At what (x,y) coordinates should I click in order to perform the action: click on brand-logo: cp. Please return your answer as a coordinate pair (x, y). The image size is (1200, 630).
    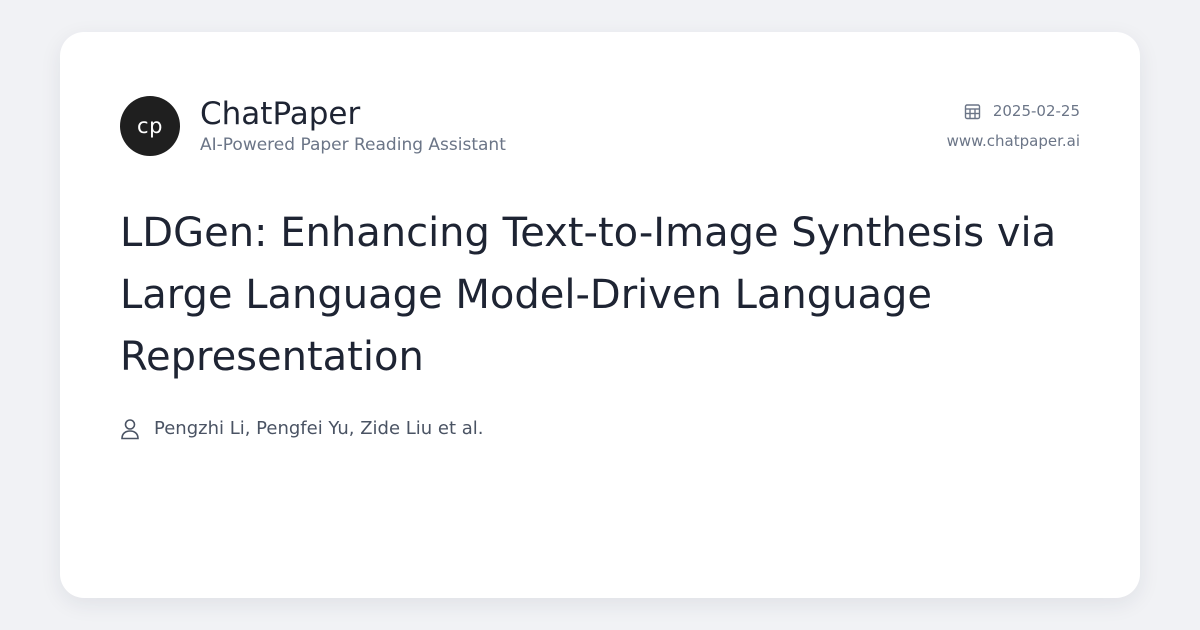
    Looking at the image, I should click on (150, 126).